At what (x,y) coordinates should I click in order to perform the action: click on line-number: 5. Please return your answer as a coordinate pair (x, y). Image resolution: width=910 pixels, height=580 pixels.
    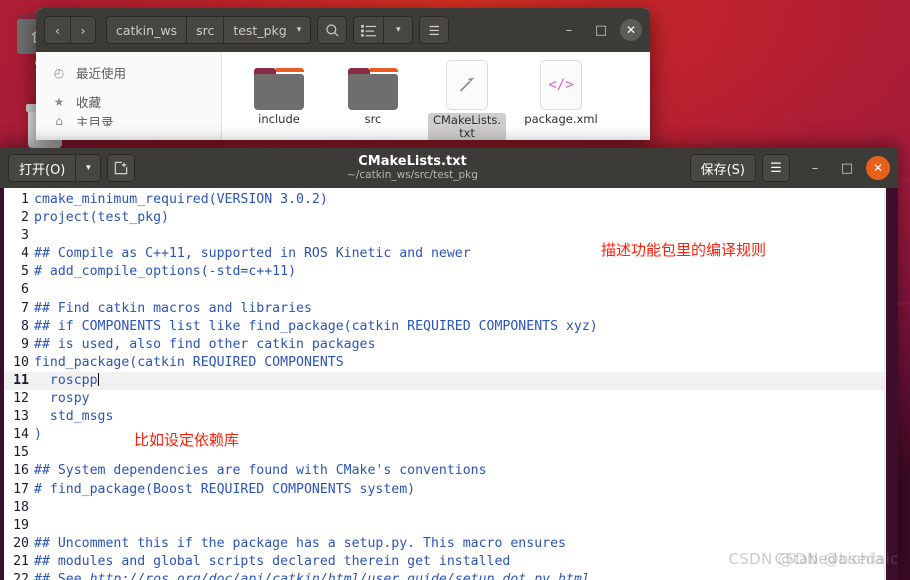
    Looking at the image, I should click on (25, 272).